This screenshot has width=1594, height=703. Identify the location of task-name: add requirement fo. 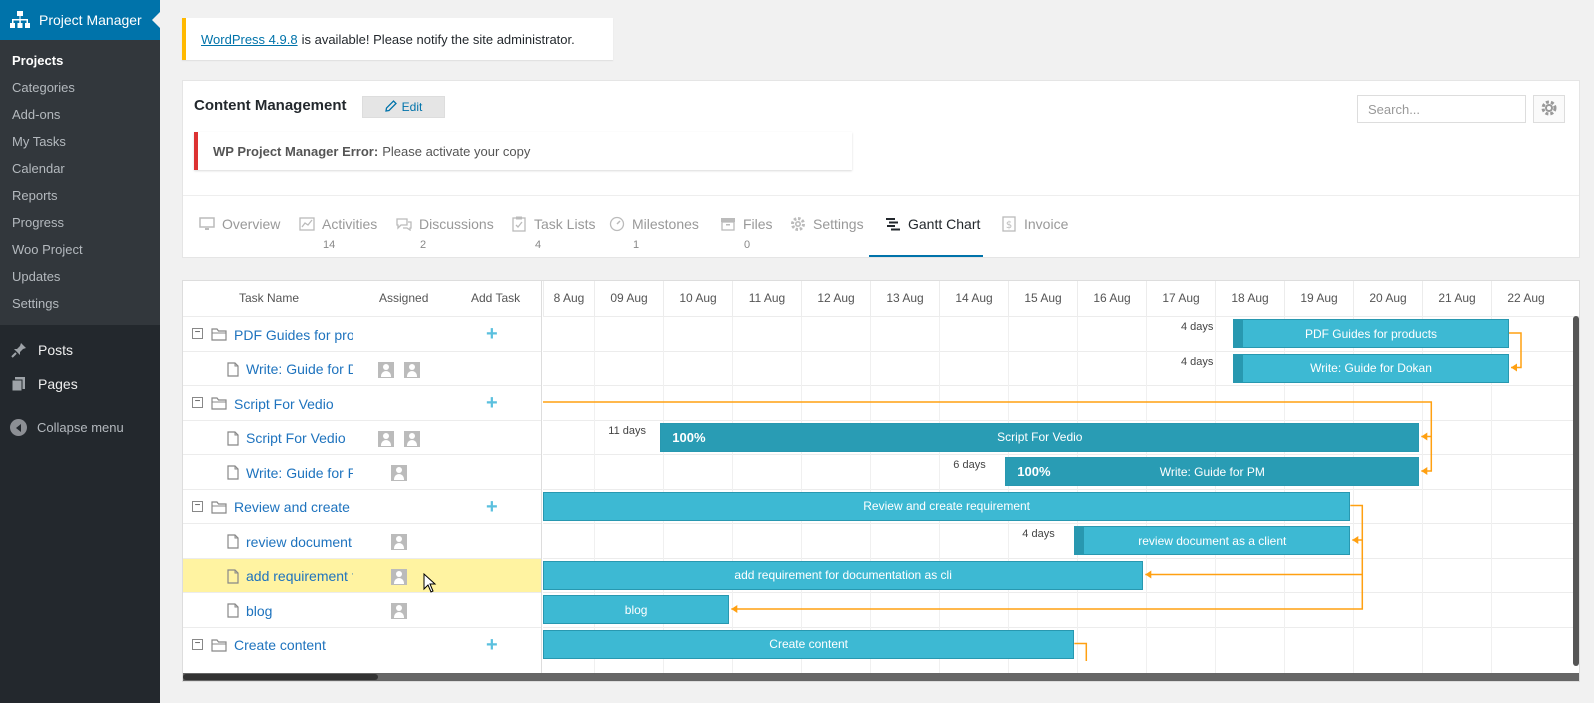
(290, 576).